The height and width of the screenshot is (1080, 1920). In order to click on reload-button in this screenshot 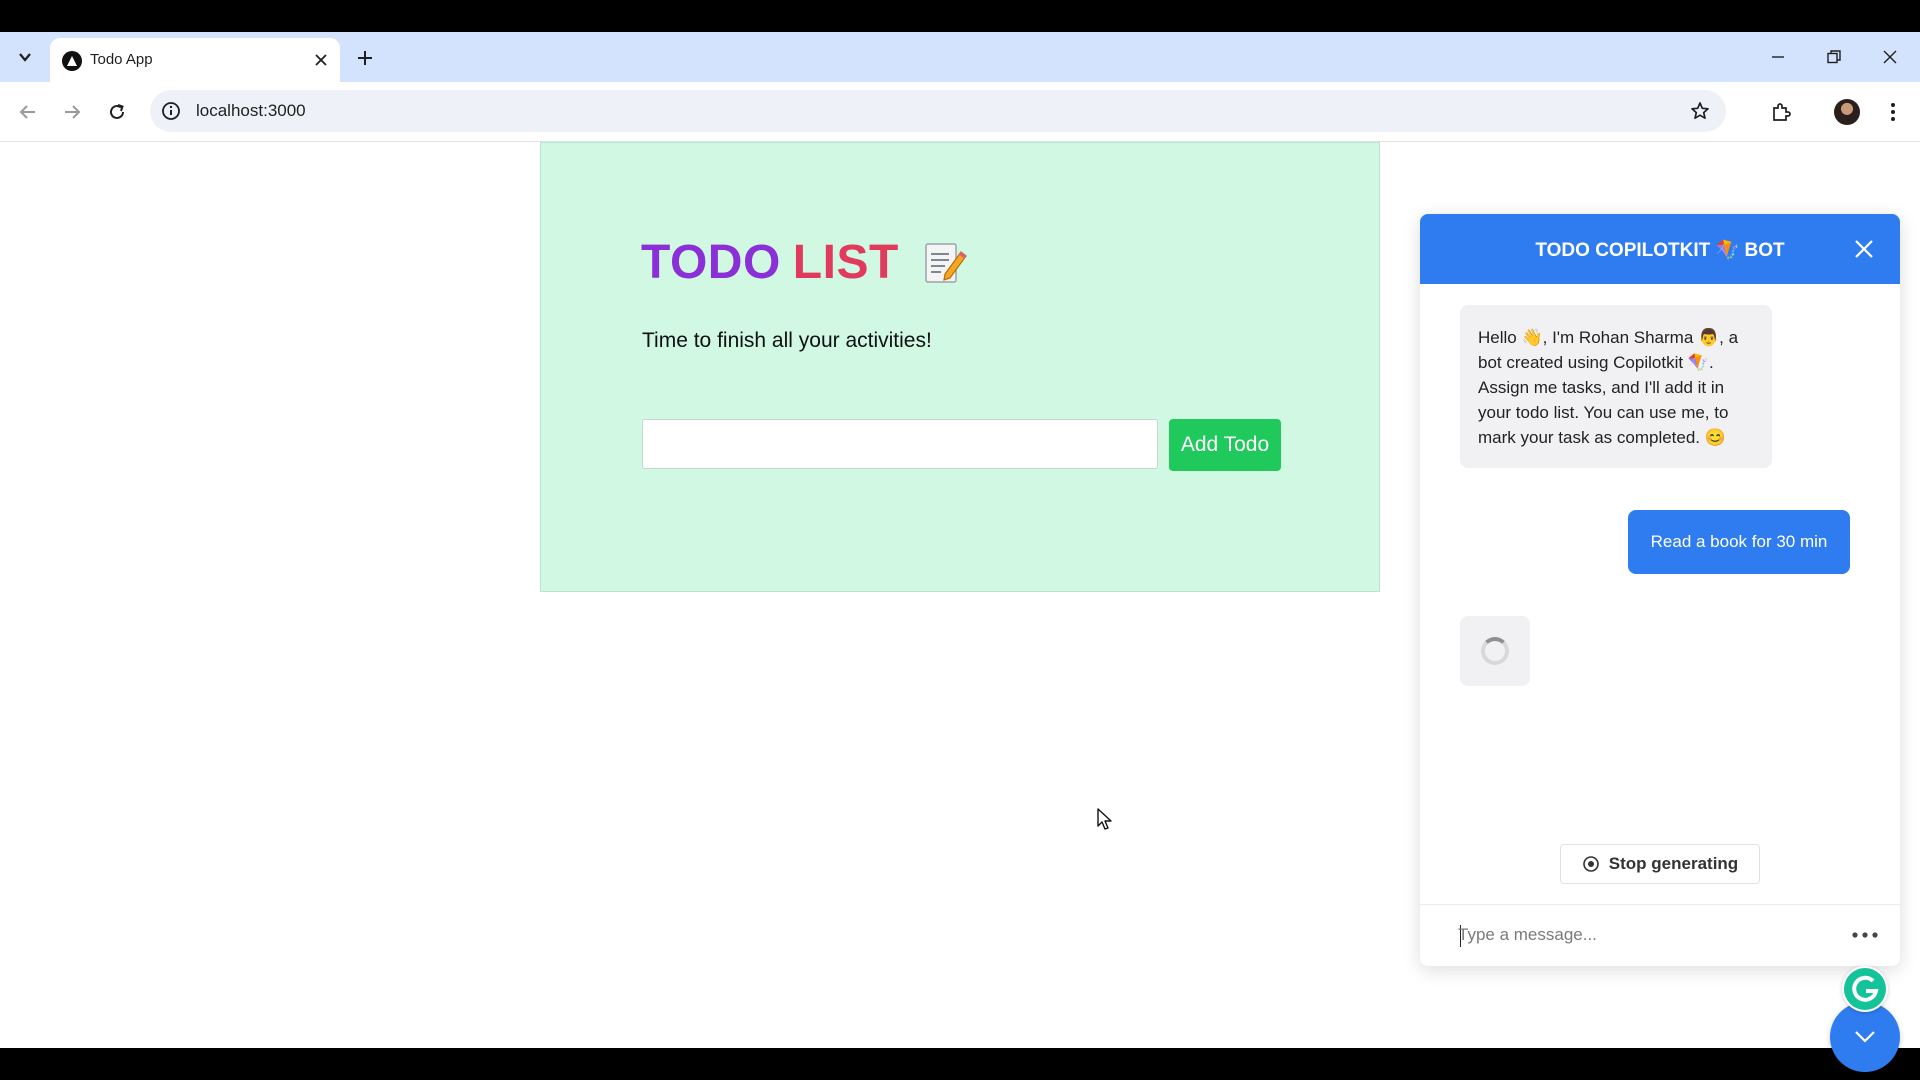, I will do `click(117, 112)`.